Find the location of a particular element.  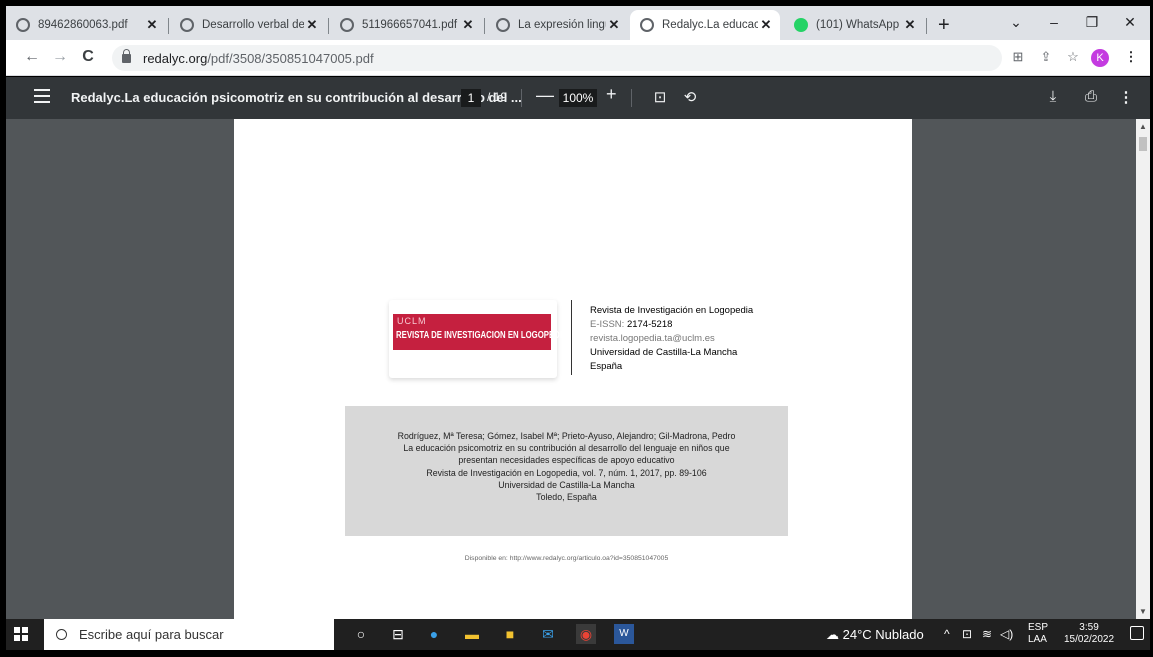

tab-redalyc-active: Redalyc.La educación ✕ is located at coordinates (705, 25).